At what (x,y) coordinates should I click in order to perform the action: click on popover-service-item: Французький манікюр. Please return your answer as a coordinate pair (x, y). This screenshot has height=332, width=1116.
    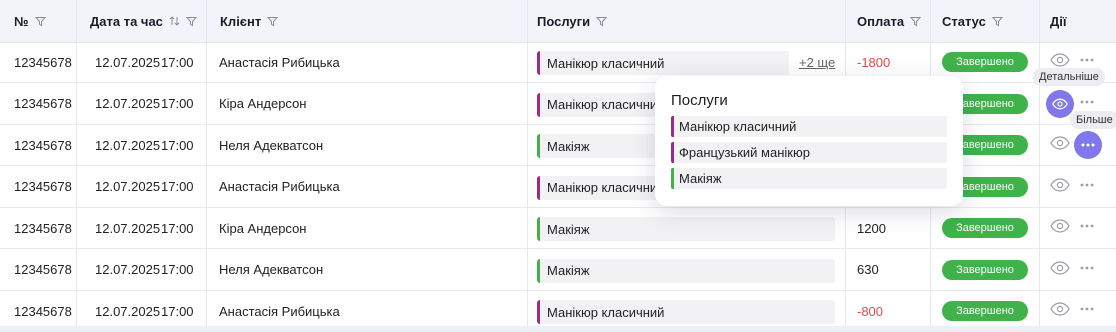
    Looking at the image, I should click on (809, 152).